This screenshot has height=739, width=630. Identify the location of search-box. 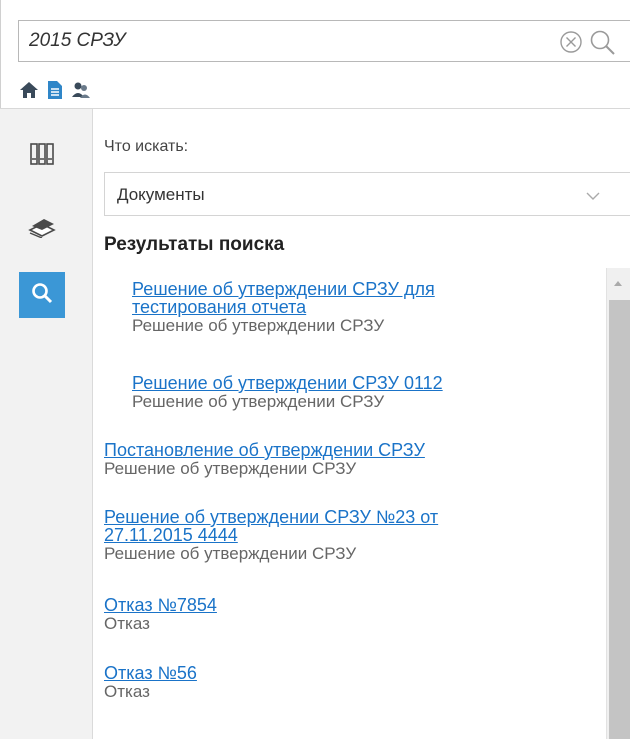
(324, 41).